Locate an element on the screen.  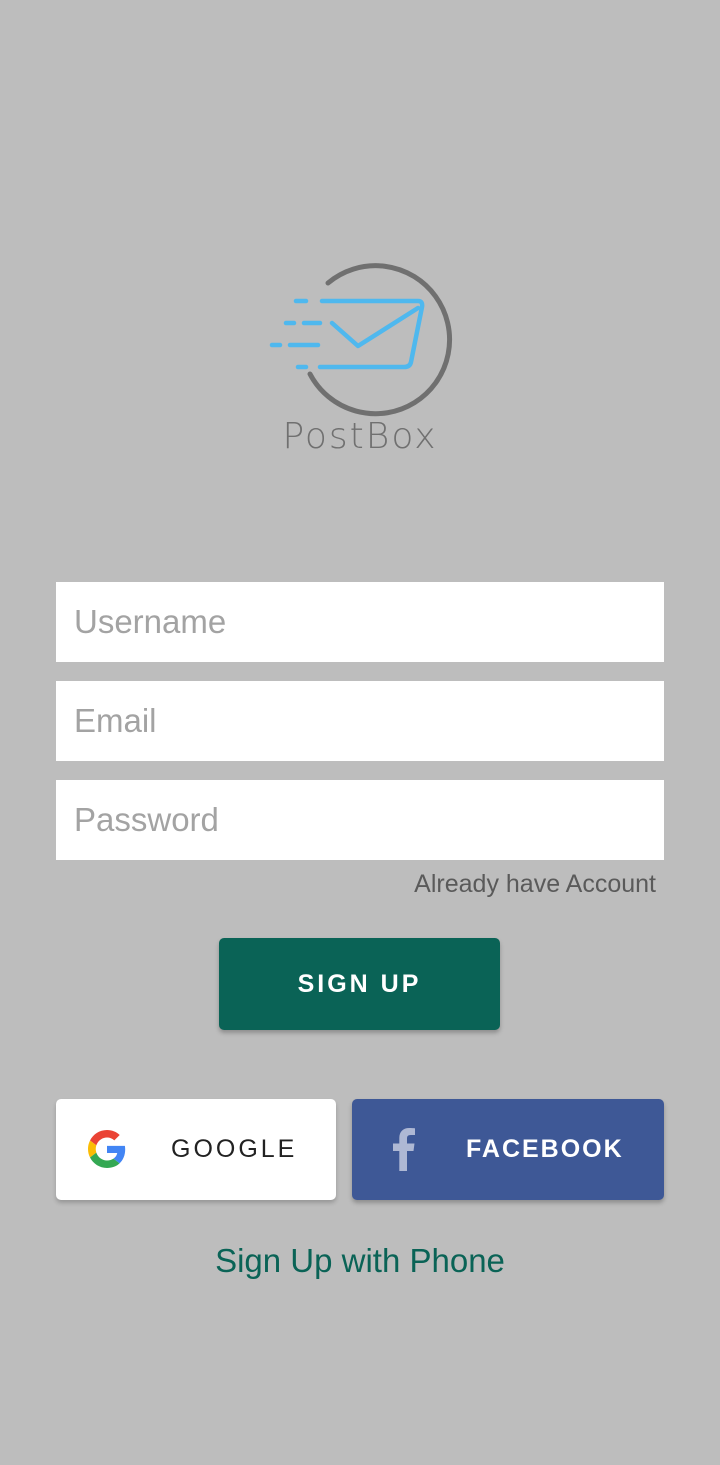
password-input is located at coordinates (360, 820).